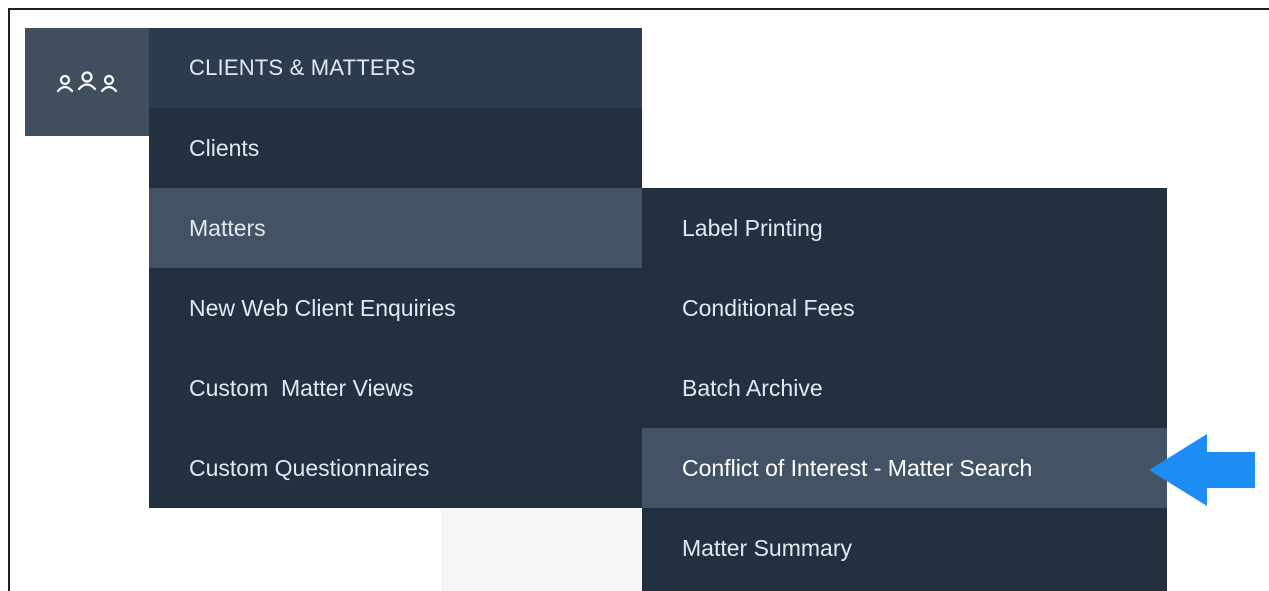 This screenshot has height=591, width=1269. I want to click on menu-item-clients: Clients, so click(395, 148).